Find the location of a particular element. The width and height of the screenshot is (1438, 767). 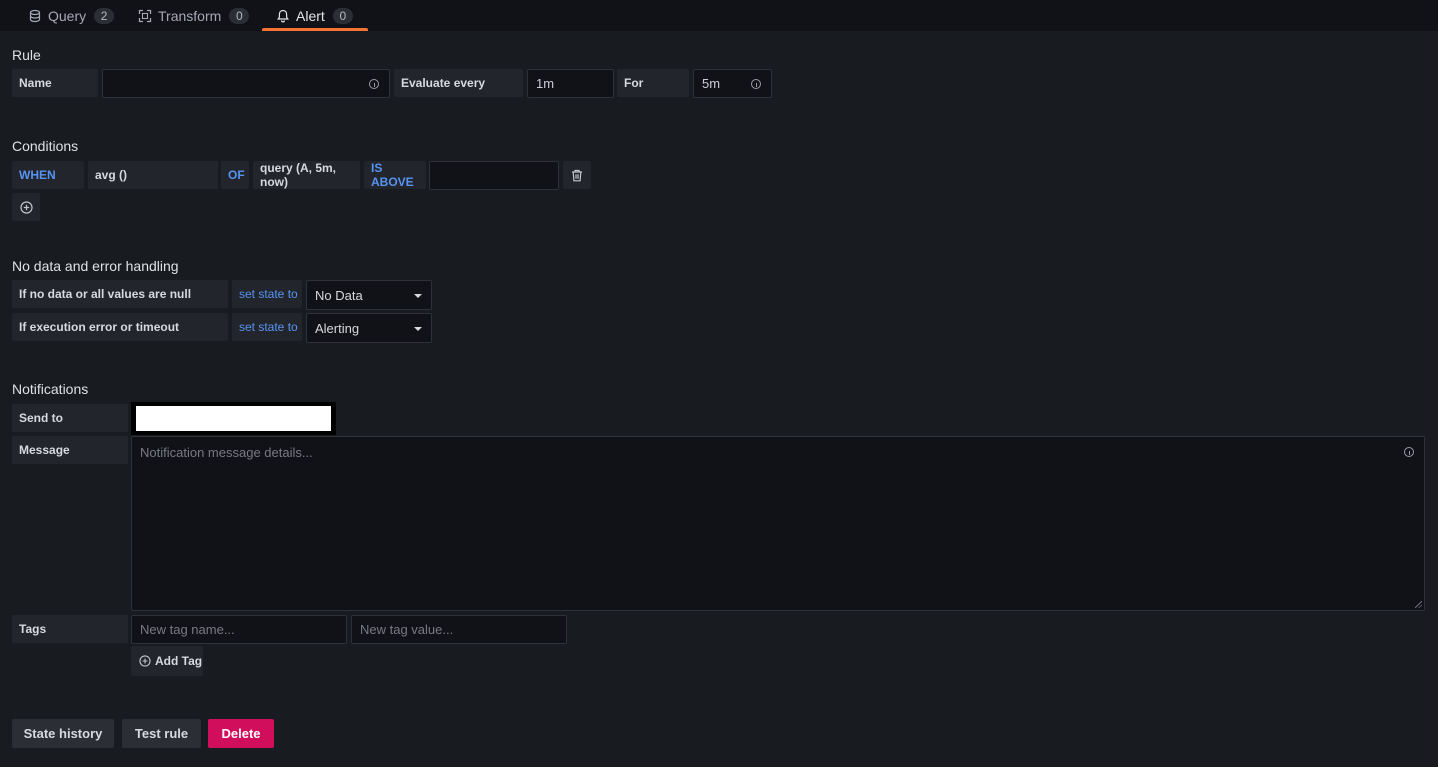

section-title-notifications: Notifications is located at coordinates (50, 389).